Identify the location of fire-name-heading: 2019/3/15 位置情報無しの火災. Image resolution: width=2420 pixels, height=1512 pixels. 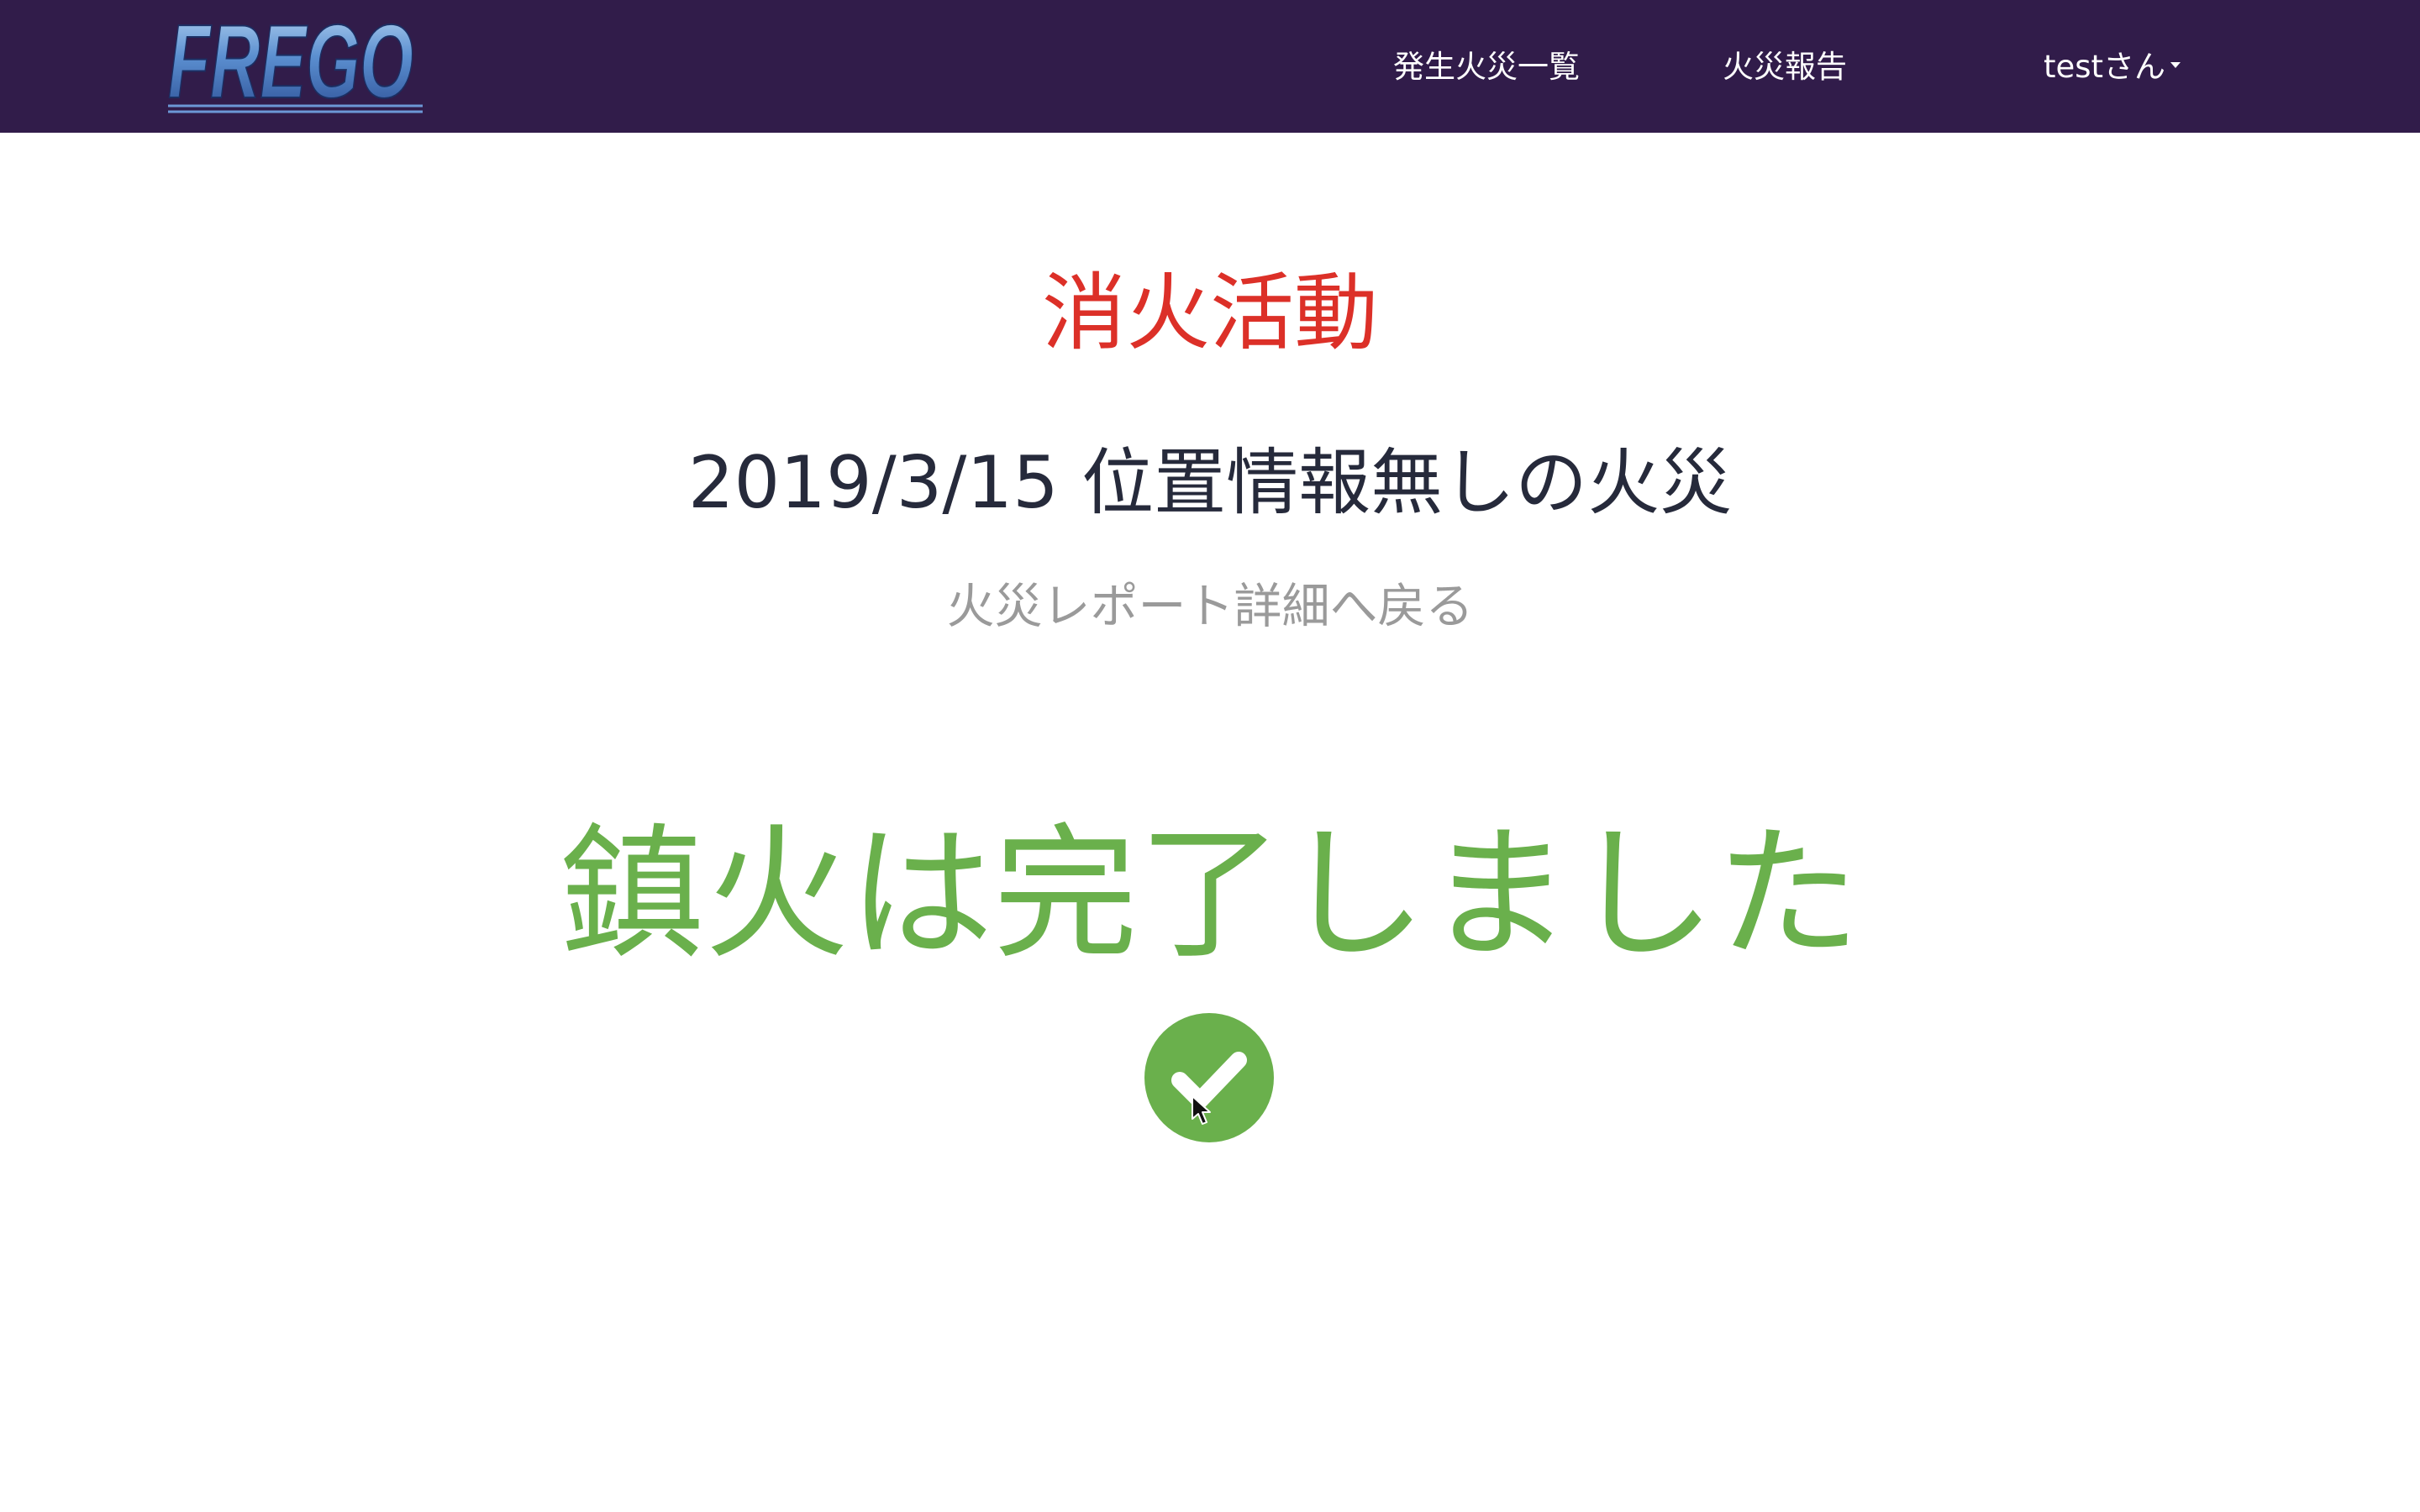
(1210, 483).